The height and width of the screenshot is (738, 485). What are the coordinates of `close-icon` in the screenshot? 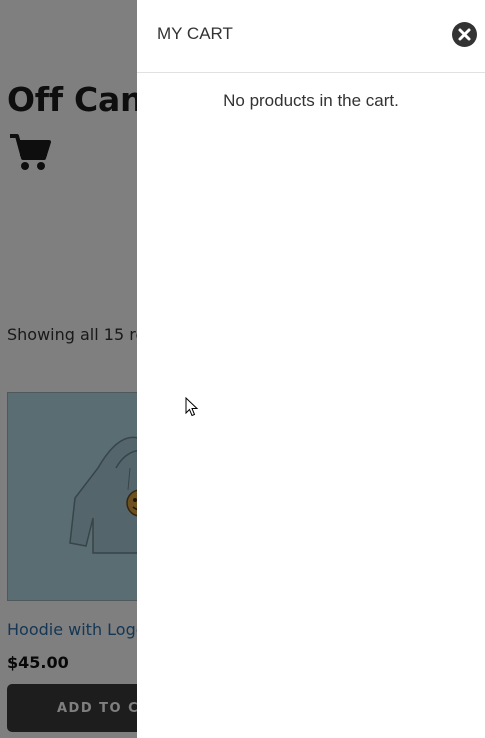 It's located at (464, 34).